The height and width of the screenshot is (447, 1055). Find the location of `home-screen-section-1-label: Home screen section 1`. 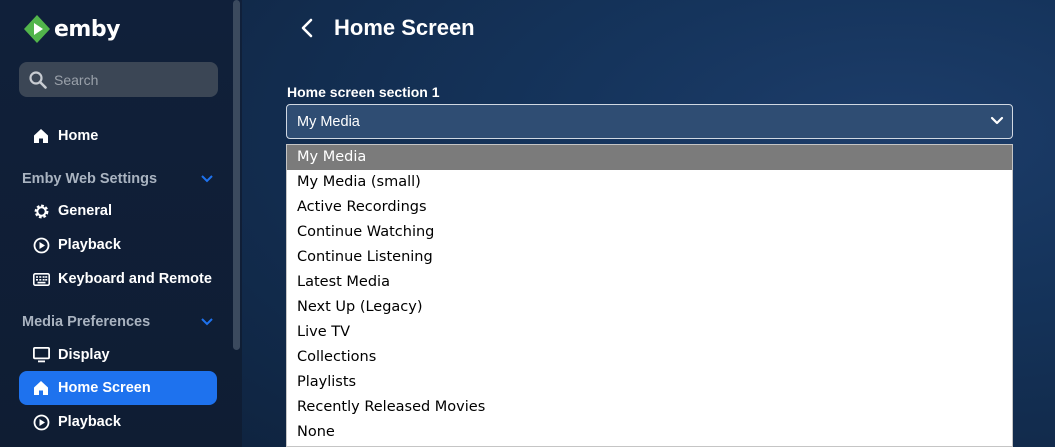

home-screen-section-1-label: Home screen section 1 is located at coordinates (363, 92).